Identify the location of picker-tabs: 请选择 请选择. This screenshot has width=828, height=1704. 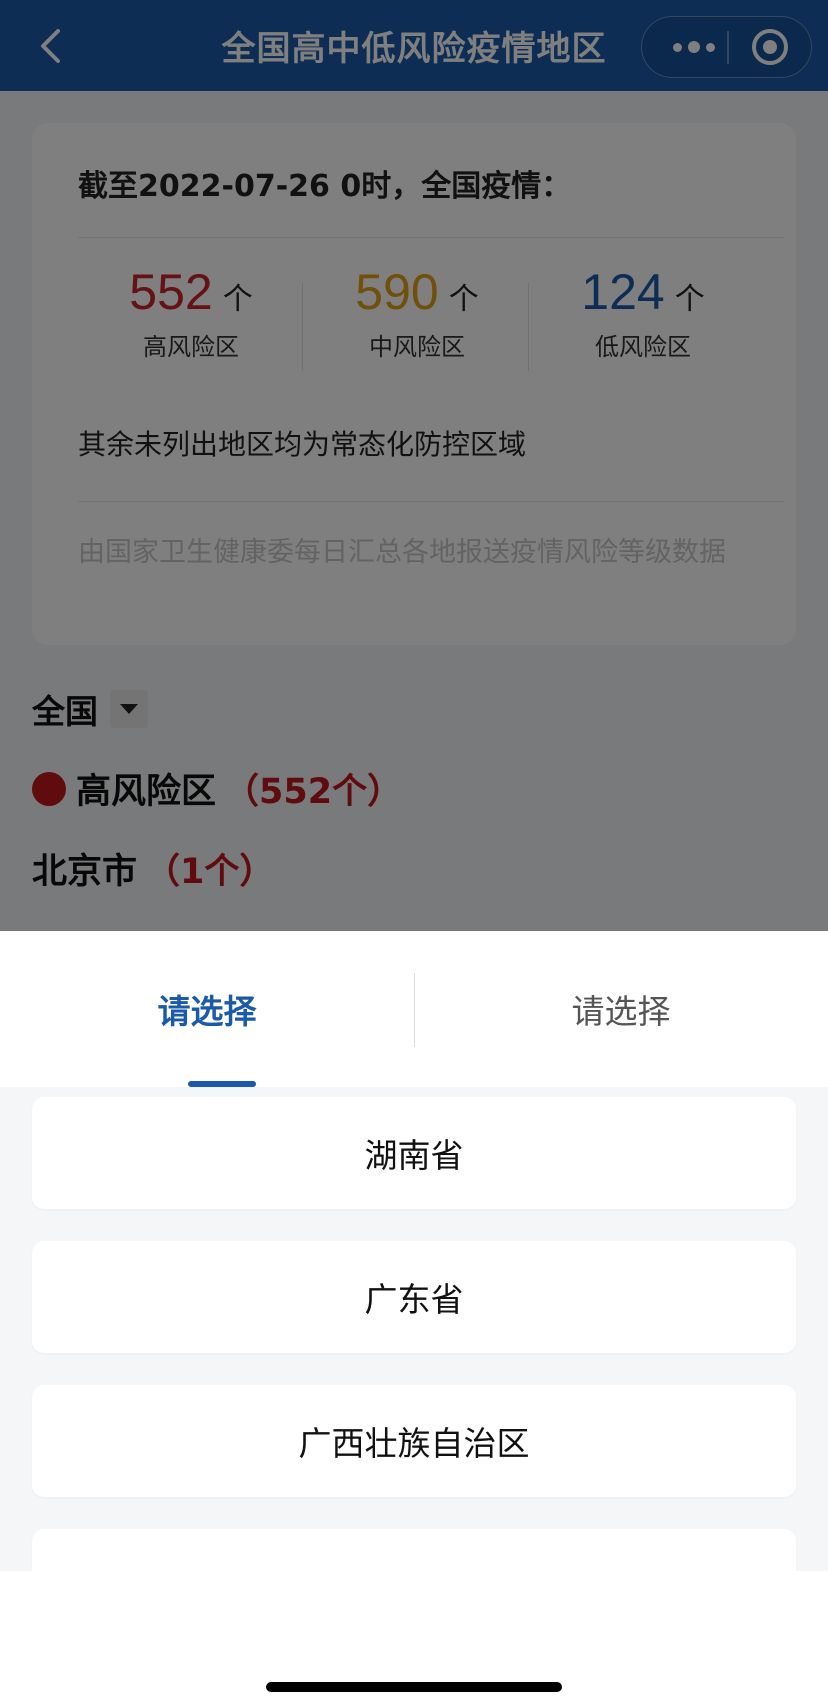
(414, 1009).